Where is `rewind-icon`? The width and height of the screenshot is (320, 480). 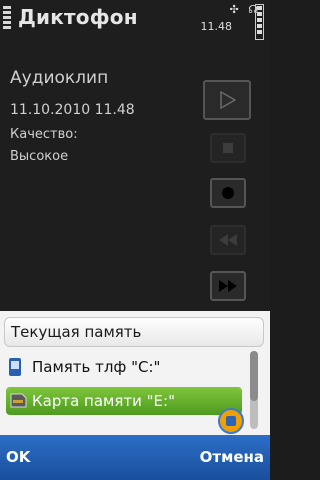 rewind-icon is located at coordinates (228, 240).